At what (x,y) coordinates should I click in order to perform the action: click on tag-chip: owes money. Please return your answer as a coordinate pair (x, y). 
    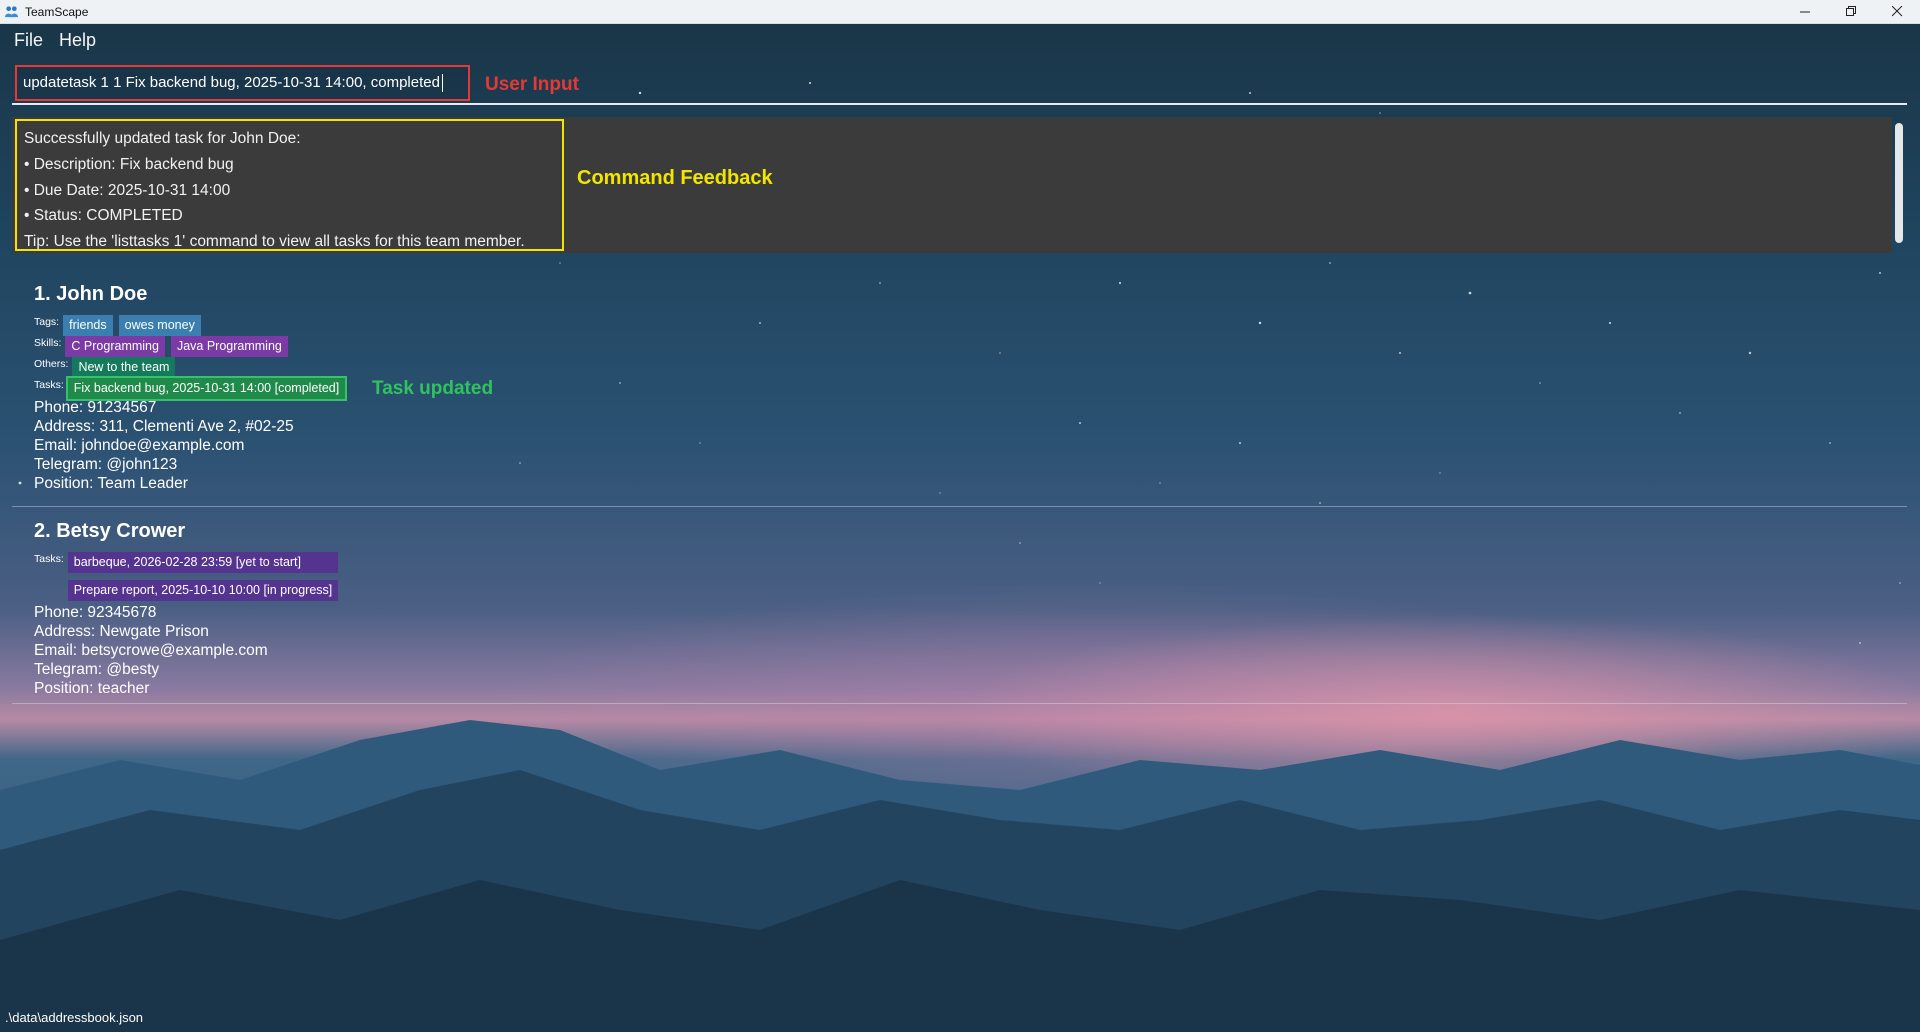
    Looking at the image, I should click on (159, 325).